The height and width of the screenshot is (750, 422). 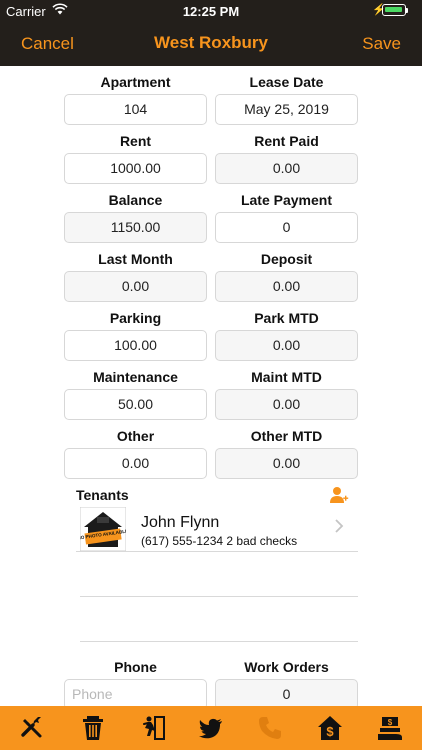 I want to click on lease-date-label: Lease Date, so click(x=286, y=82).